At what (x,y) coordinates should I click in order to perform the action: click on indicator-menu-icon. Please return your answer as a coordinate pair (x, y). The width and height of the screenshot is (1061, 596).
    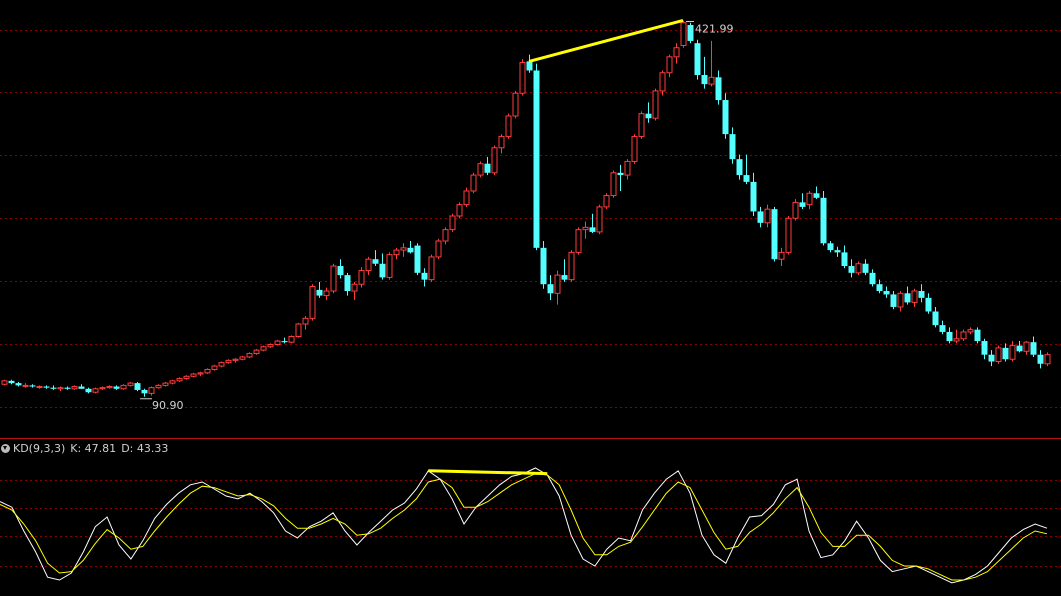
    Looking at the image, I should click on (5, 448).